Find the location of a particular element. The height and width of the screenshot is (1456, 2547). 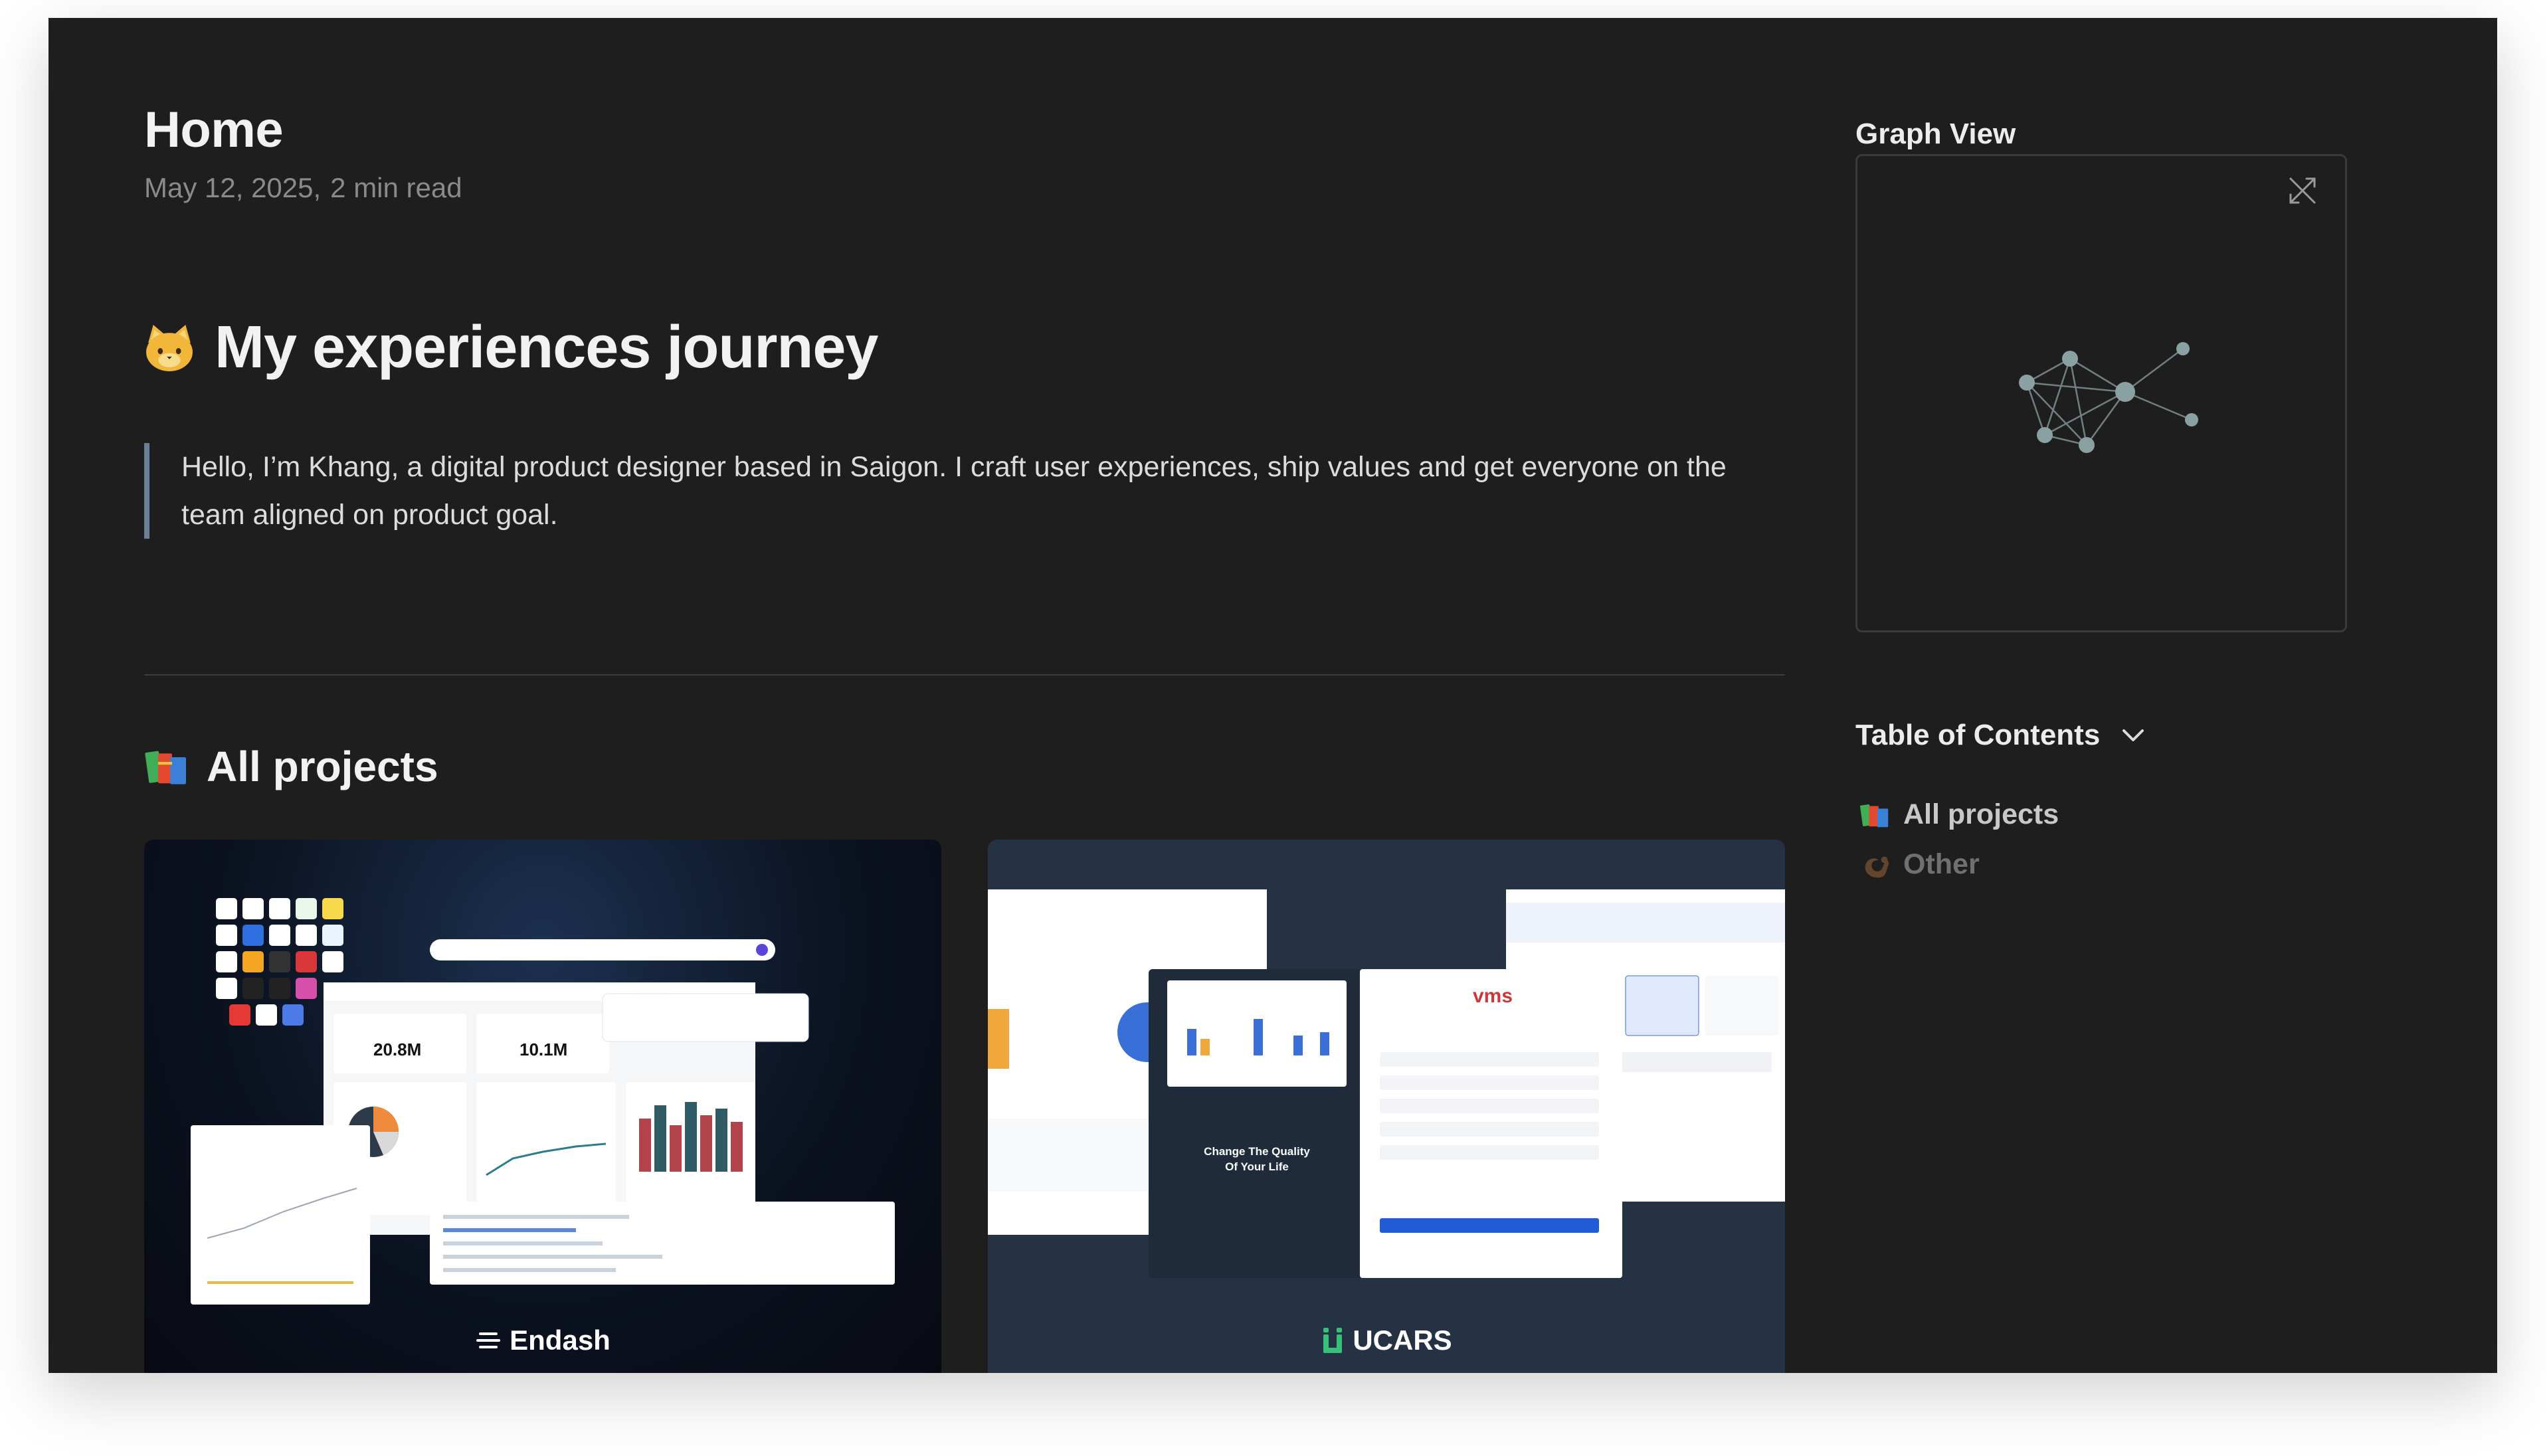

publish-date: May 12, 2025, is located at coordinates (233, 187).